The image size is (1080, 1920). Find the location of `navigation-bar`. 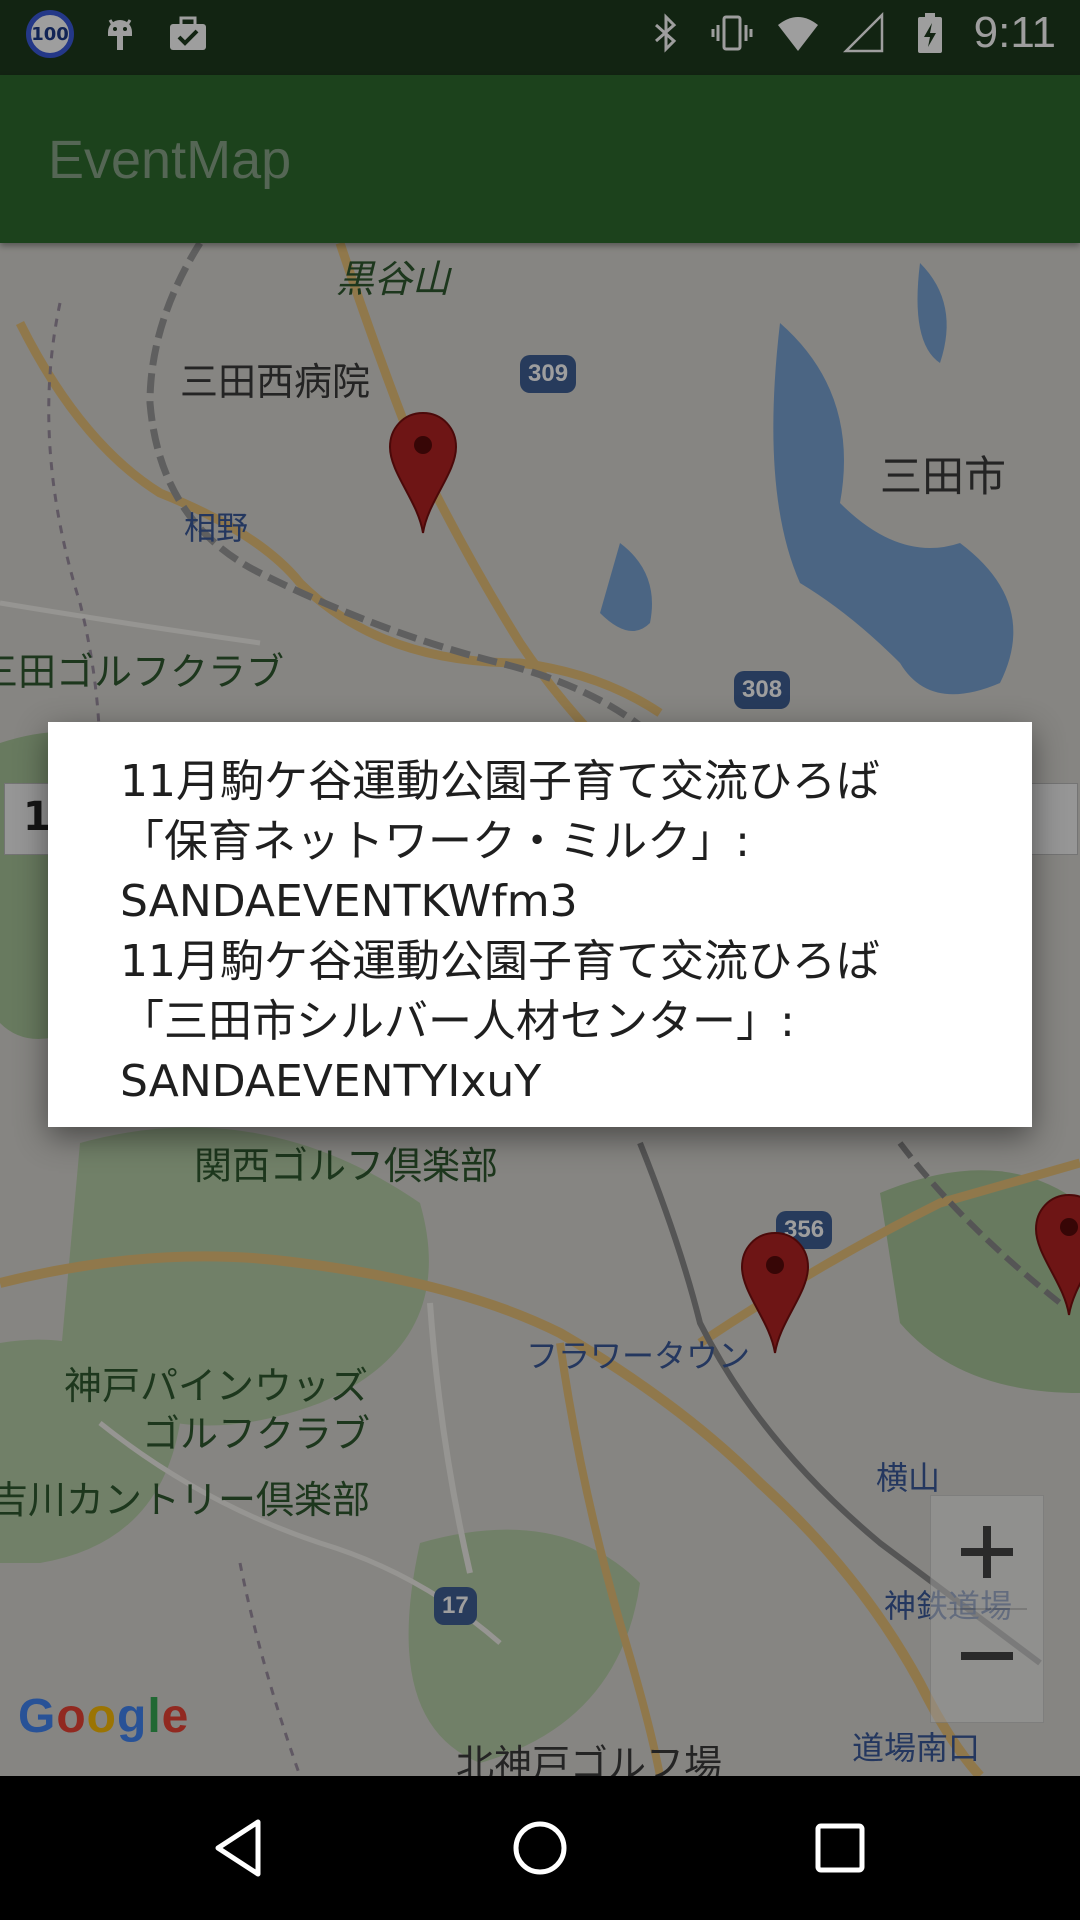

navigation-bar is located at coordinates (540, 1848).